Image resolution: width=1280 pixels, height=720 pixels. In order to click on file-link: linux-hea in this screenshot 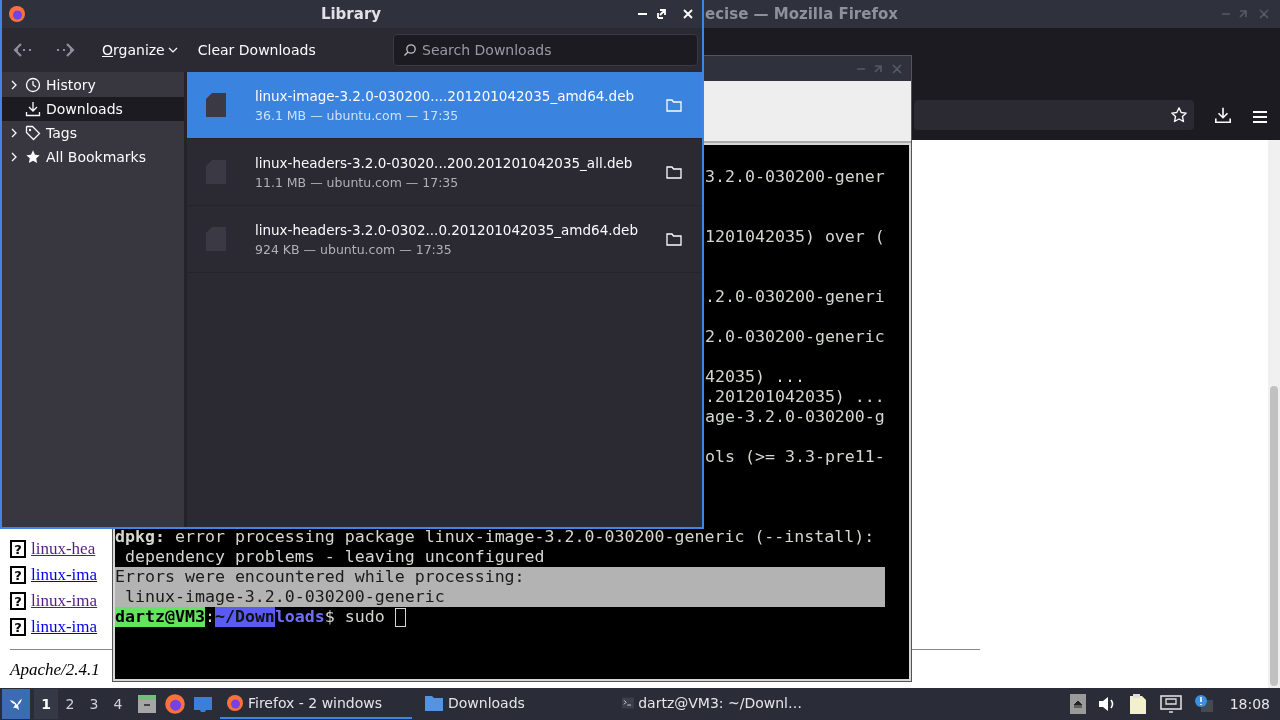, I will do `click(63, 549)`.